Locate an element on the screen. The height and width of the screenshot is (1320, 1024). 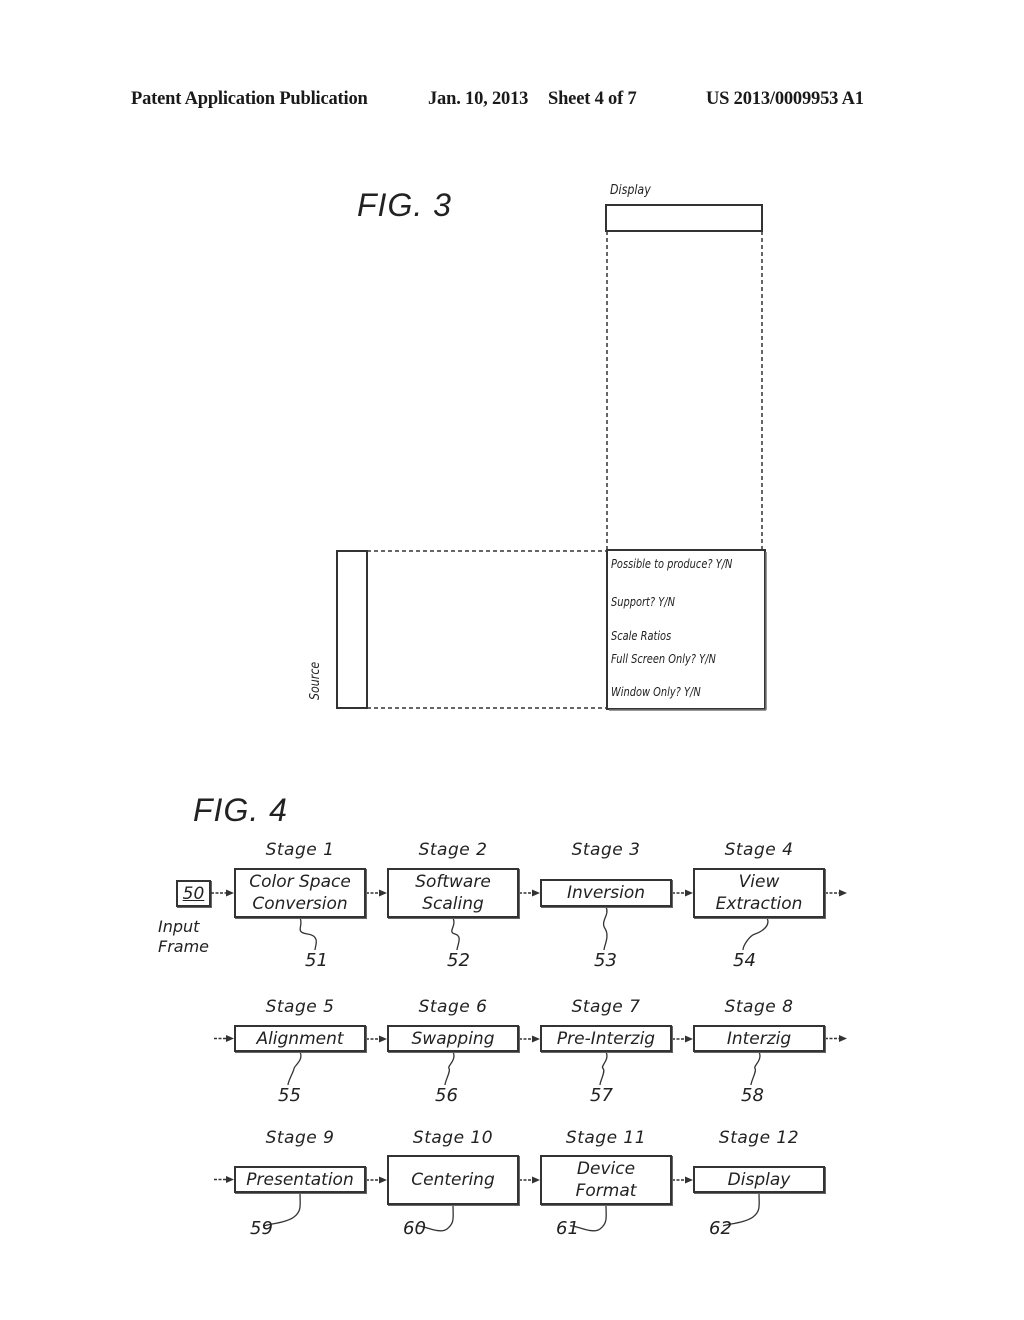
stage-label: Stage 1 is located at coordinates (300, 850).